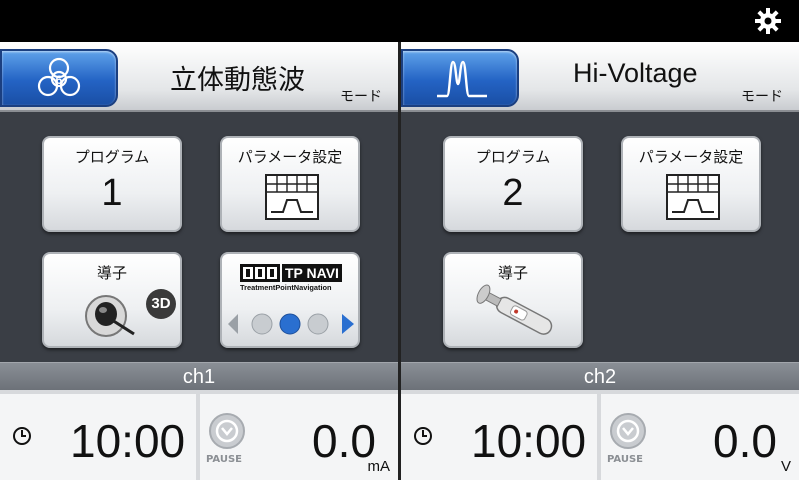 The height and width of the screenshot is (480, 799). I want to click on channel-label: ch1, so click(199, 377).